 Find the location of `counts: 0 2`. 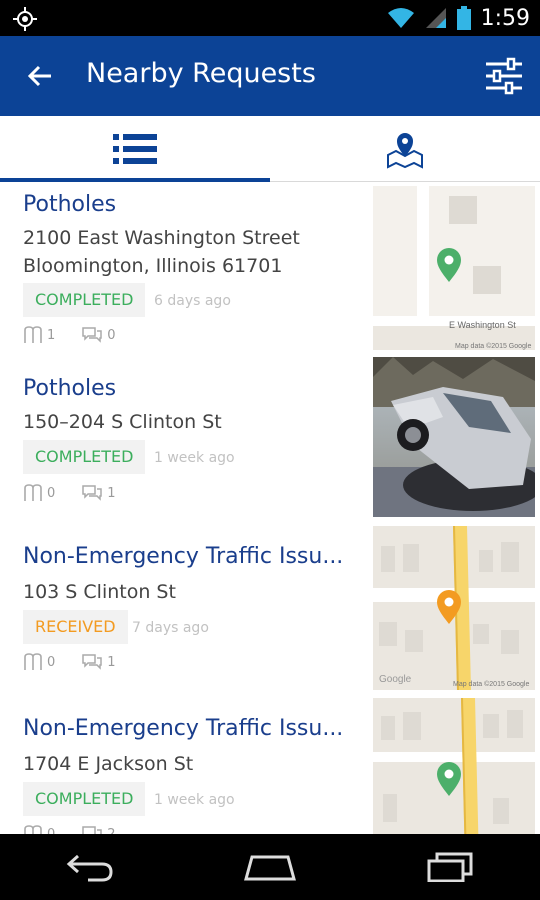

counts: 0 2 is located at coordinates (82, 829).